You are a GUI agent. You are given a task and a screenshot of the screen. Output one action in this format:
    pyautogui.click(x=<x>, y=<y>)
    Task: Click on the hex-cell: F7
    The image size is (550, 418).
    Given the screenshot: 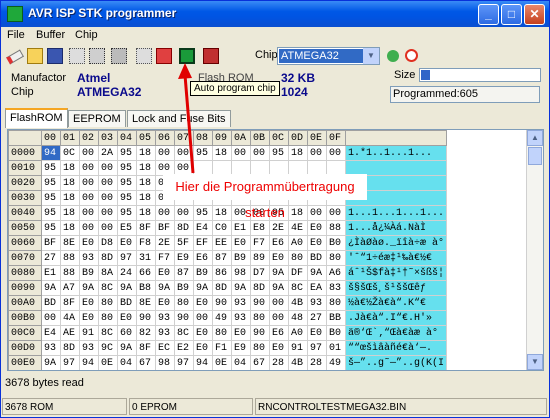 What is the action you would take?
    pyautogui.click(x=260, y=243)
    